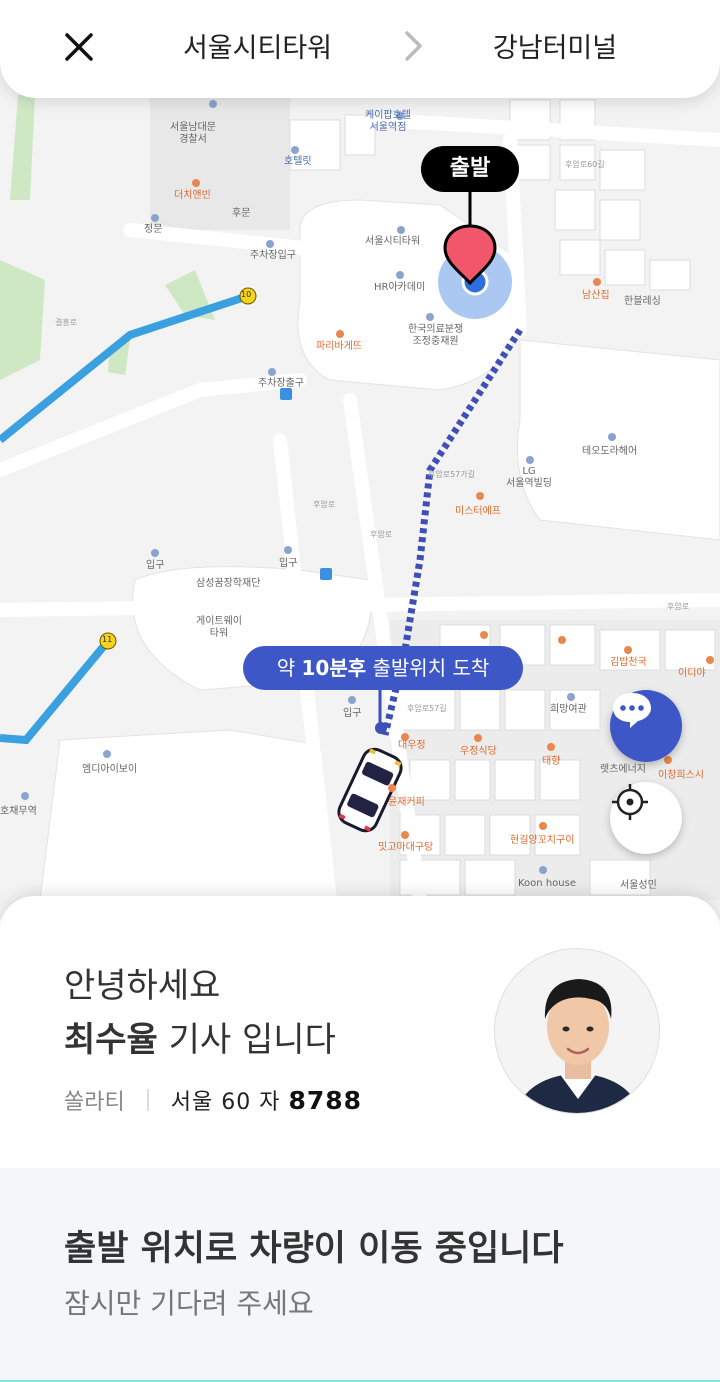 The width and height of the screenshot is (720, 1382). Describe the element at coordinates (225, 1102) in the screenshot. I see `plate-prefix: 서울 60 자` at that location.